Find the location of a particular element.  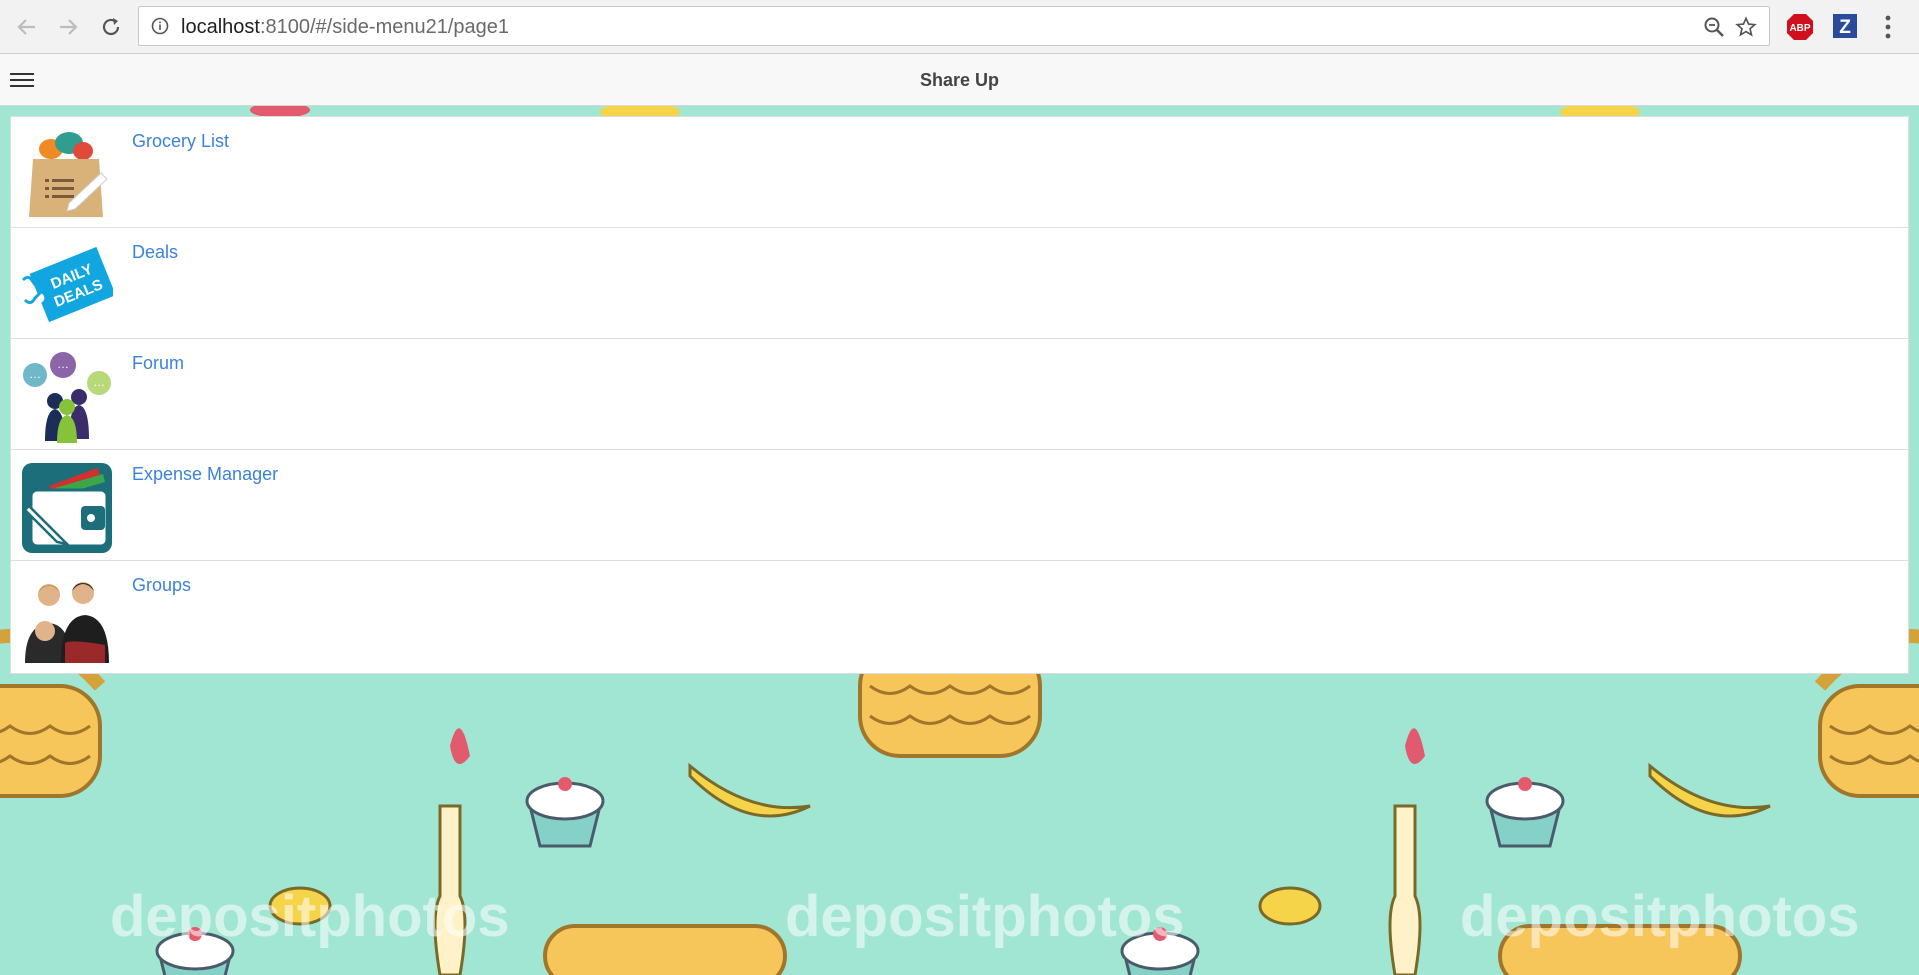

list-item-expense-manager: Expense Manager is located at coordinates (959, 505).